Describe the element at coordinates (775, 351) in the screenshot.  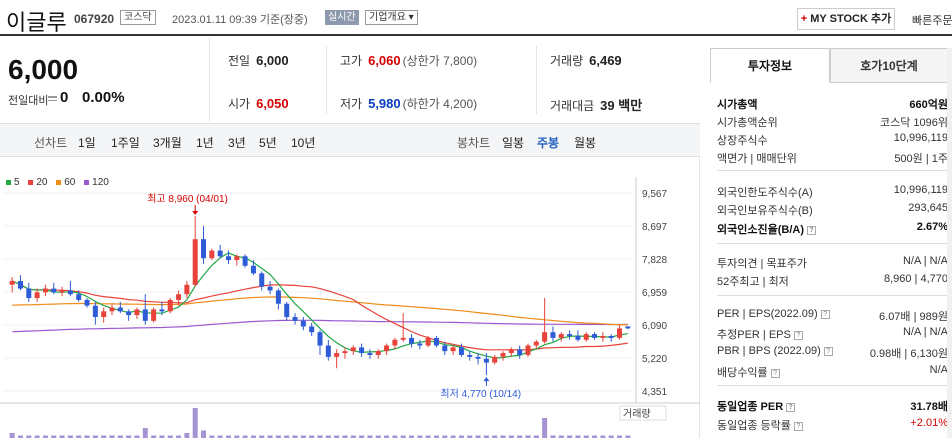
I see `info-key: PBR | BPS (2022.09)?` at that location.